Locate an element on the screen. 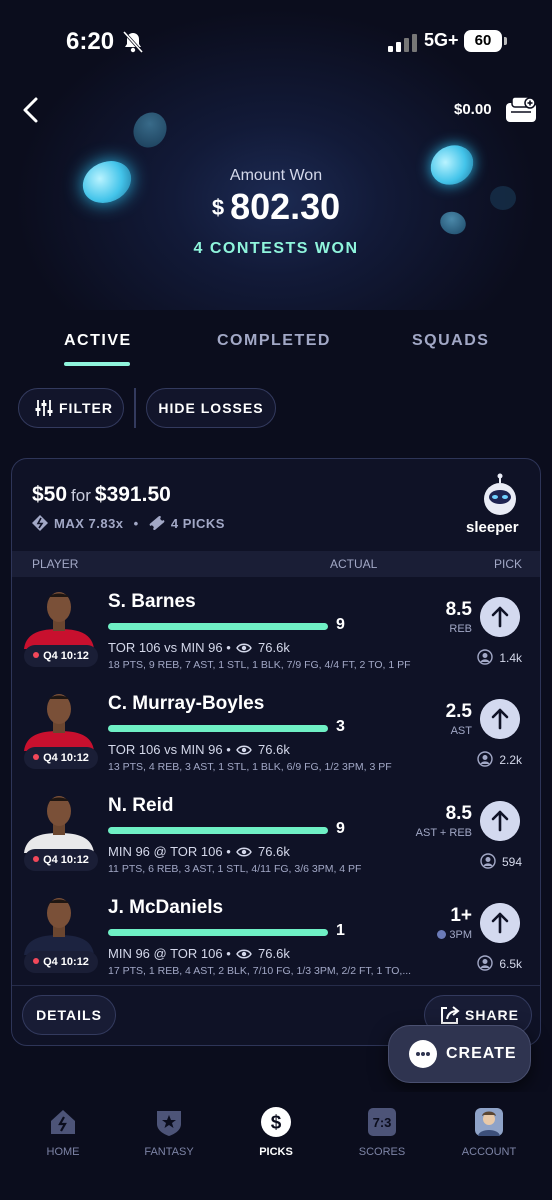 This screenshot has height=1200, width=552. scoreboard-icon: 7:3 is located at coordinates (382, 1122).